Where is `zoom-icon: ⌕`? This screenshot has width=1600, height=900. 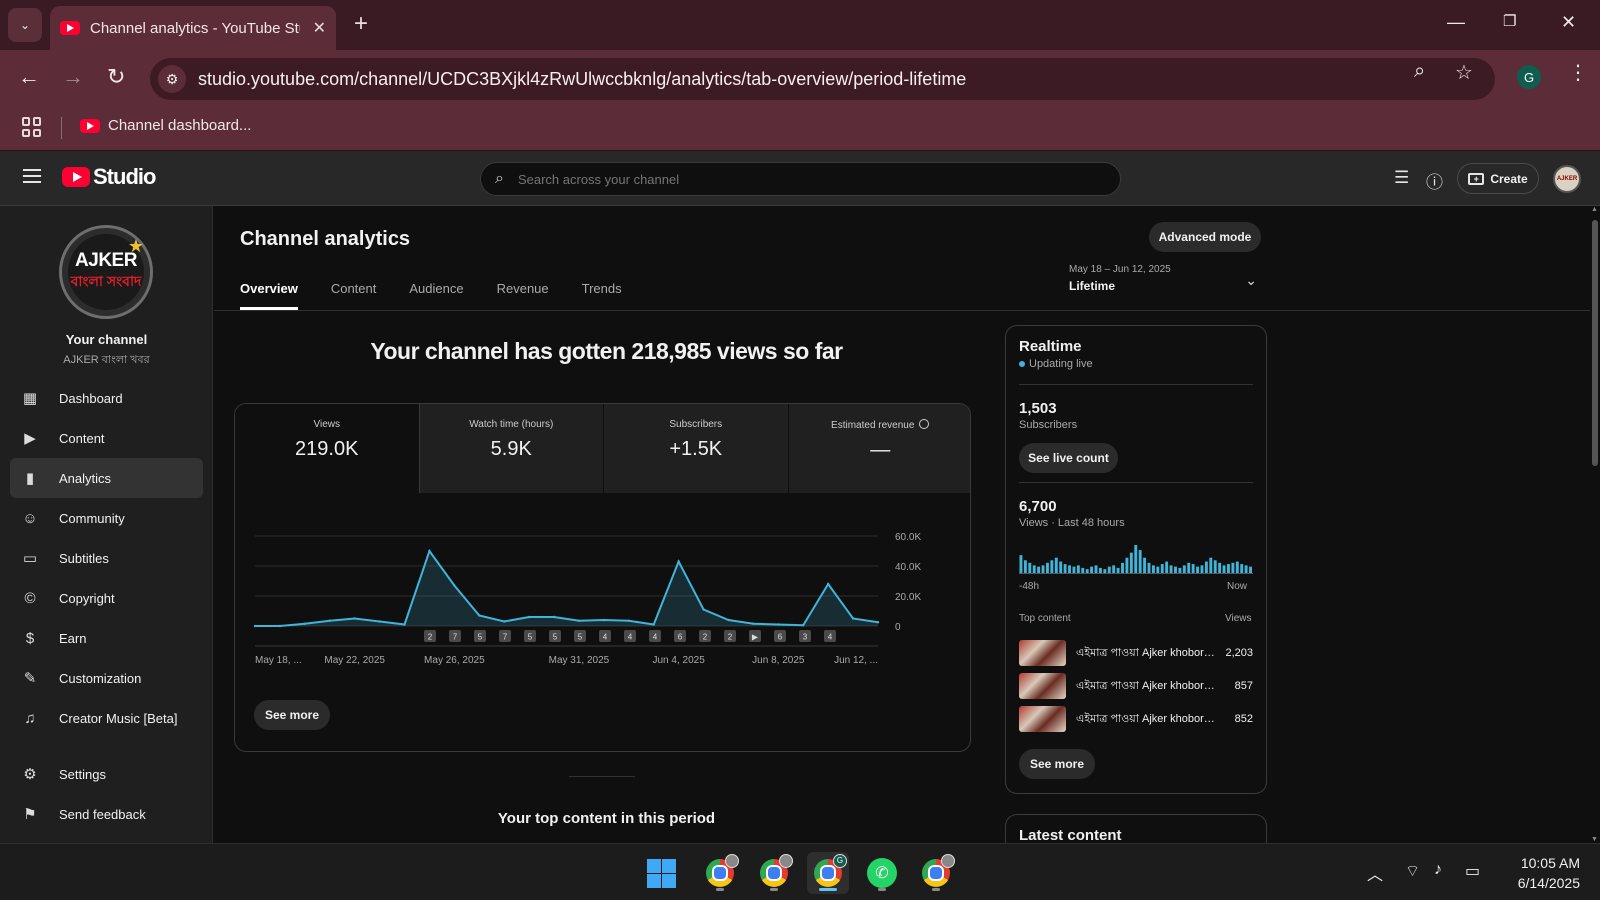 zoom-icon: ⌕ is located at coordinates (1419, 71).